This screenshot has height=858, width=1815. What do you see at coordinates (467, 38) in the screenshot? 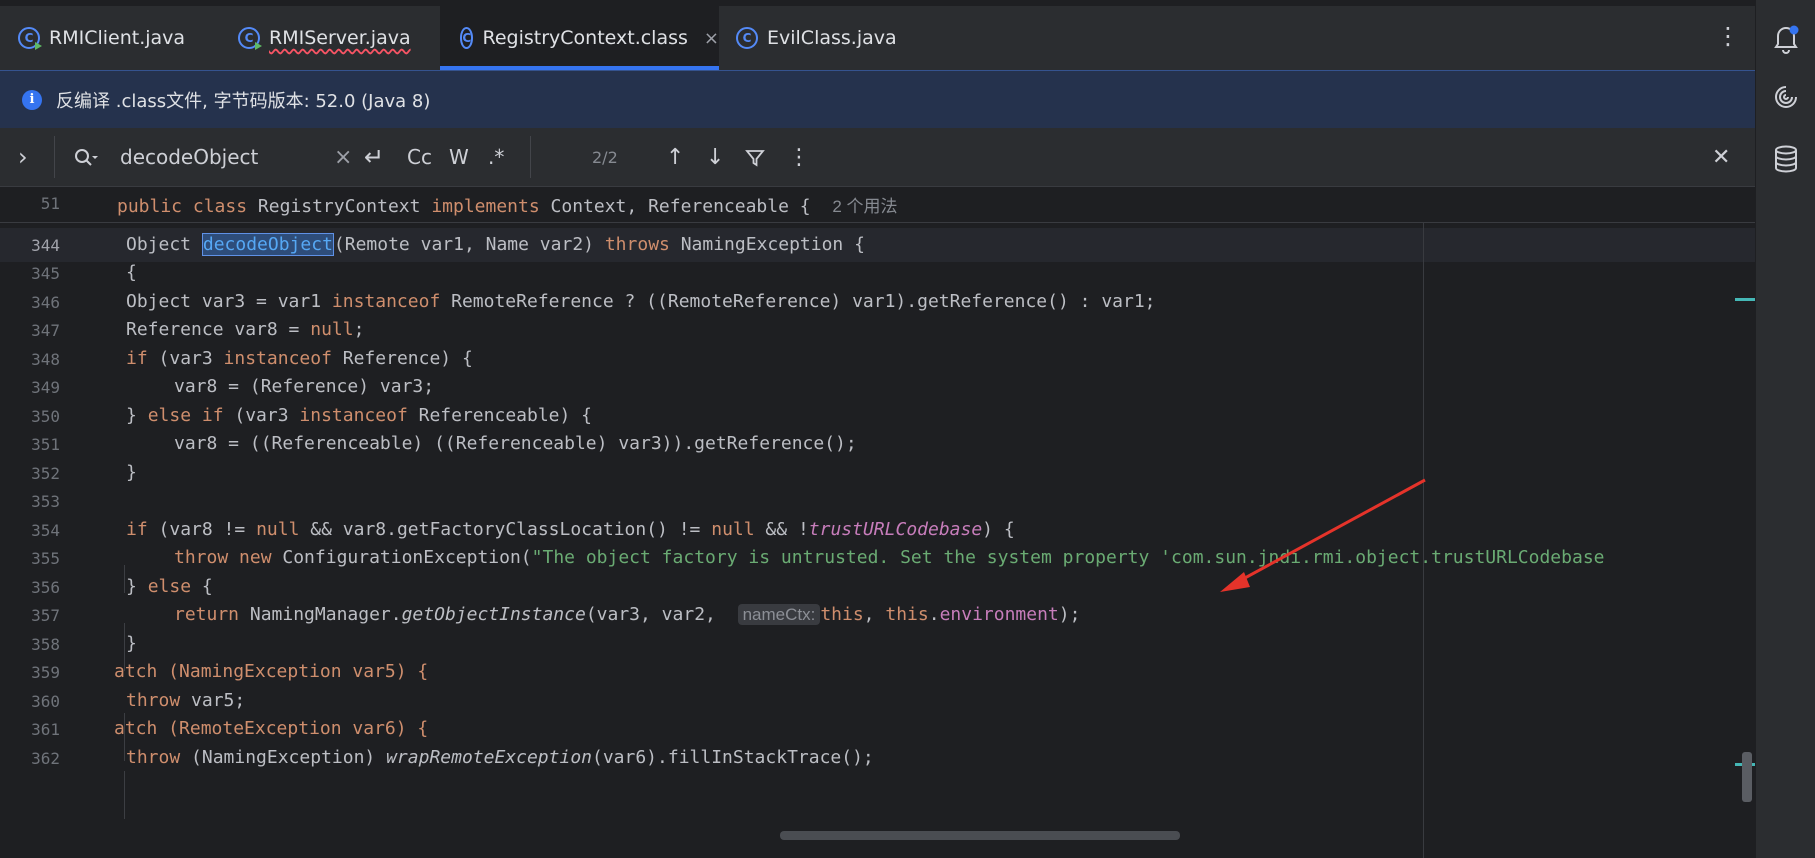
I see `class-file-icon: C` at bounding box center [467, 38].